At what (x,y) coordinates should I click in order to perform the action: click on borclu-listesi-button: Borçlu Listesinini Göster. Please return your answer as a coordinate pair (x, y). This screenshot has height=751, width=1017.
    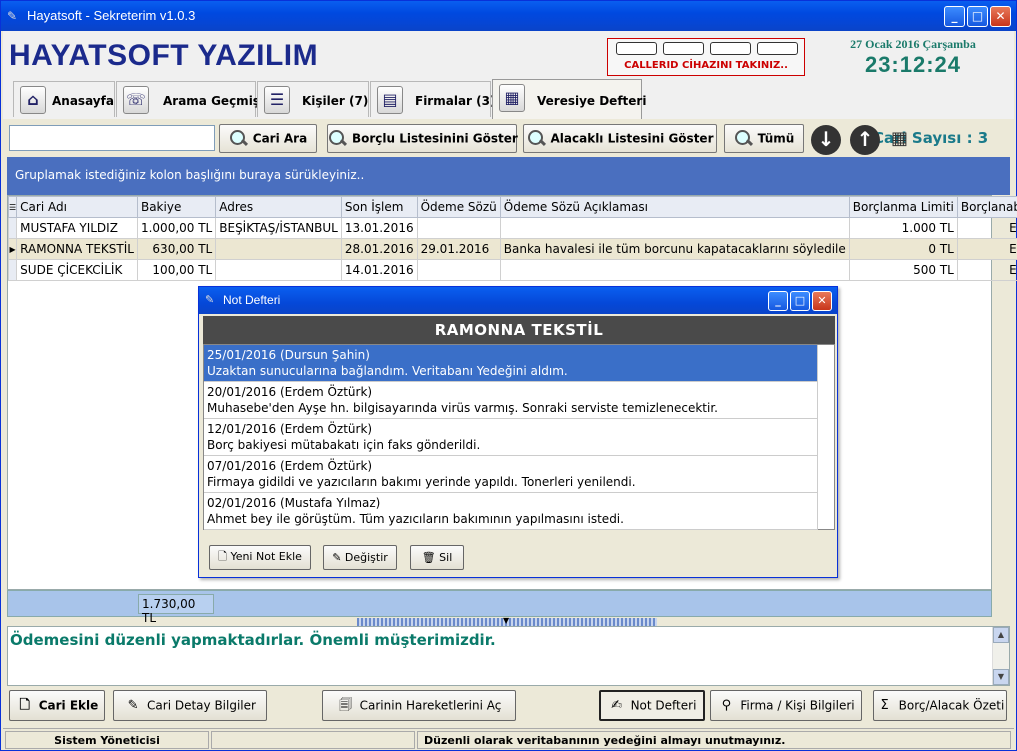
    Looking at the image, I should click on (422, 138).